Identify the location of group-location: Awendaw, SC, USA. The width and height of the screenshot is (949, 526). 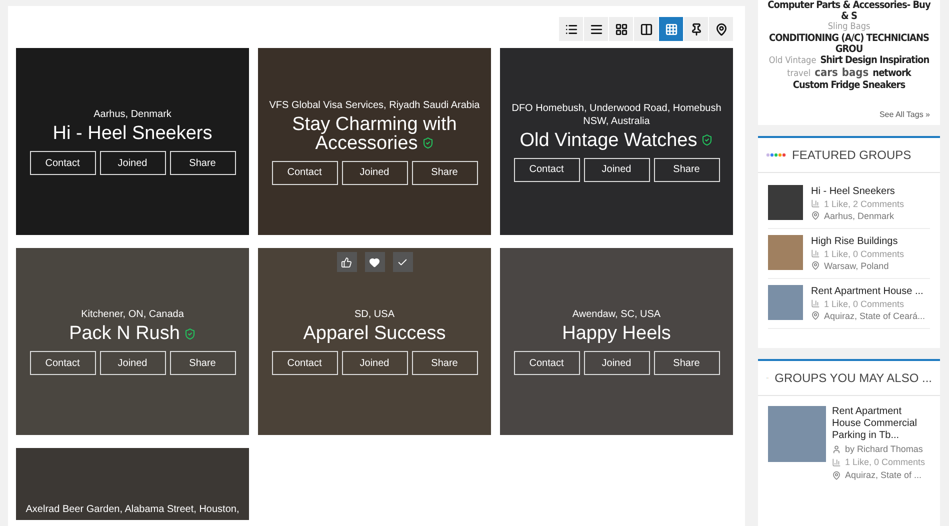
(616, 314).